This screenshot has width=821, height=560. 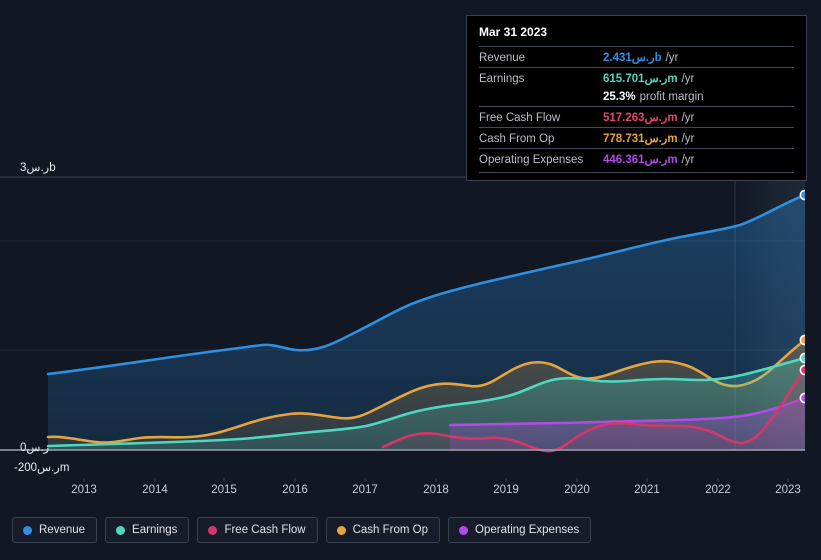 I want to click on legend-item-operating-expenses: Operating Expenses, so click(x=520, y=530).